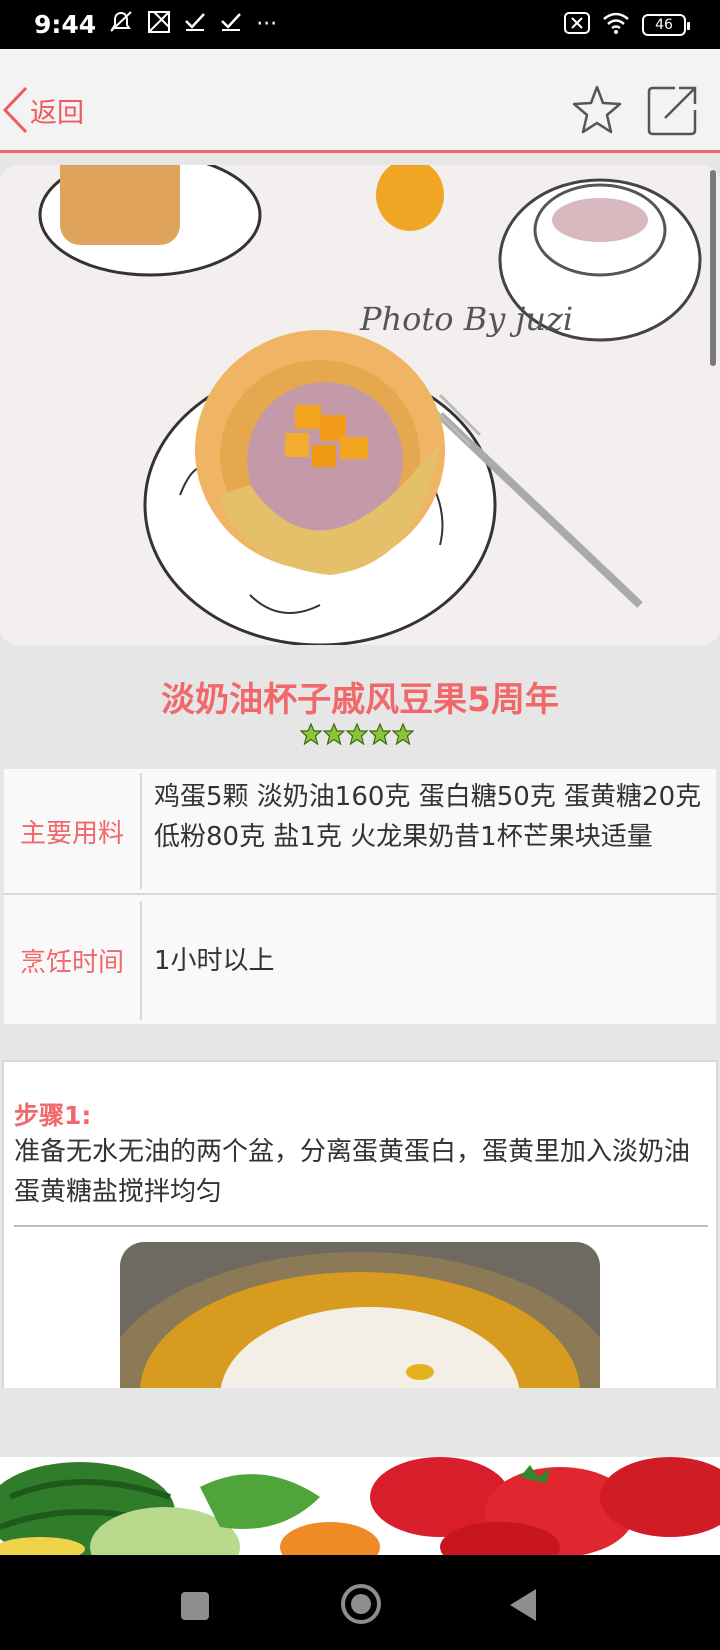 The height and width of the screenshot is (1650, 720). I want to click on share-button, so click(673, 110).